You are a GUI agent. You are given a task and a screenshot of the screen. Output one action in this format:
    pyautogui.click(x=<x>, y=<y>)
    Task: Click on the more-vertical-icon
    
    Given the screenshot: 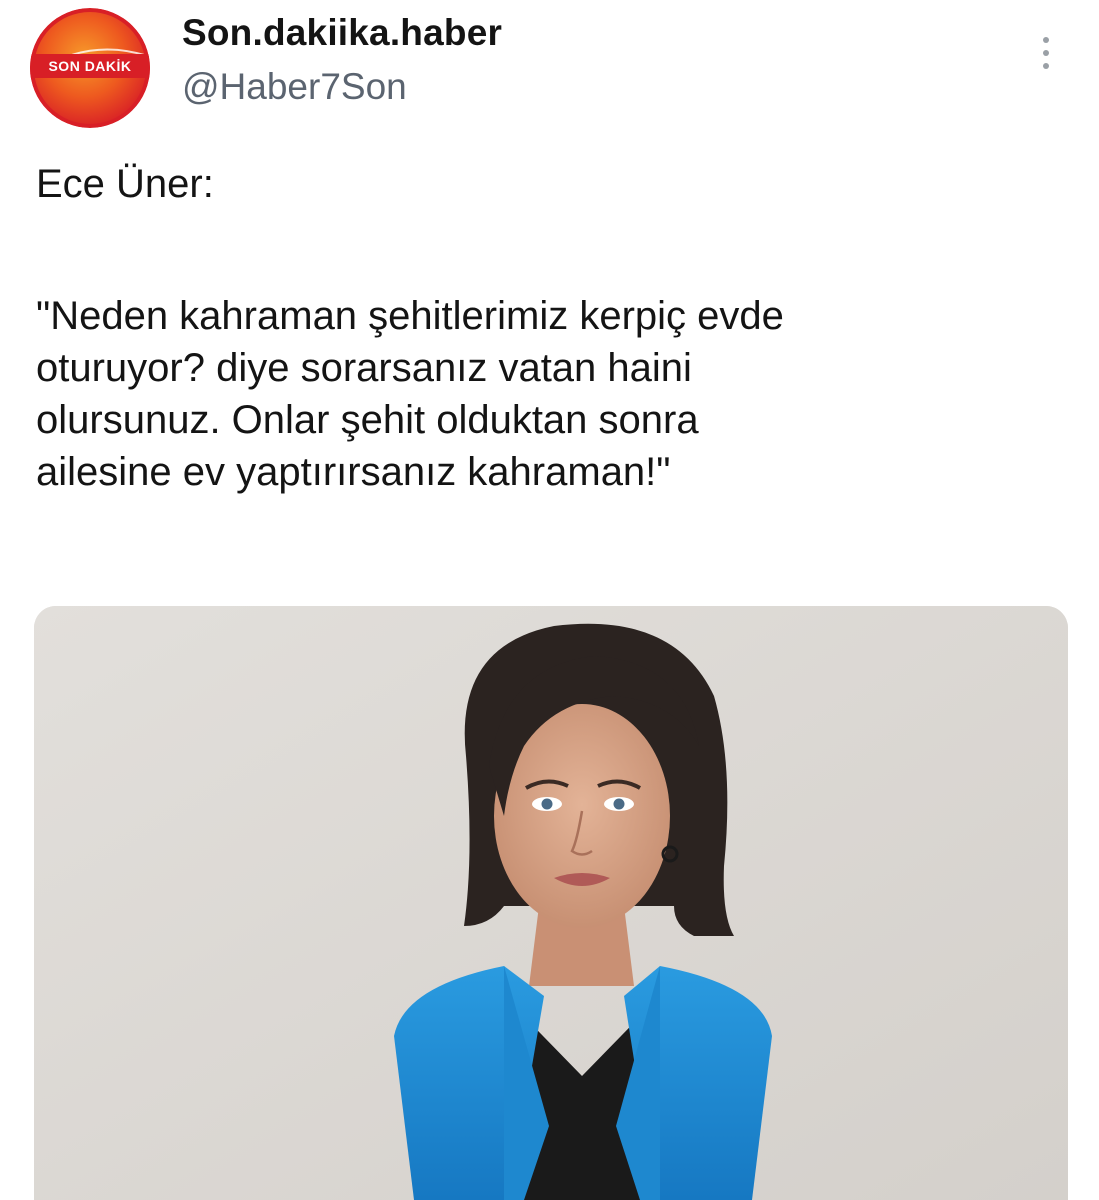 What is the action you would take?
    pyautogui.click(x=1046, y=40)
    